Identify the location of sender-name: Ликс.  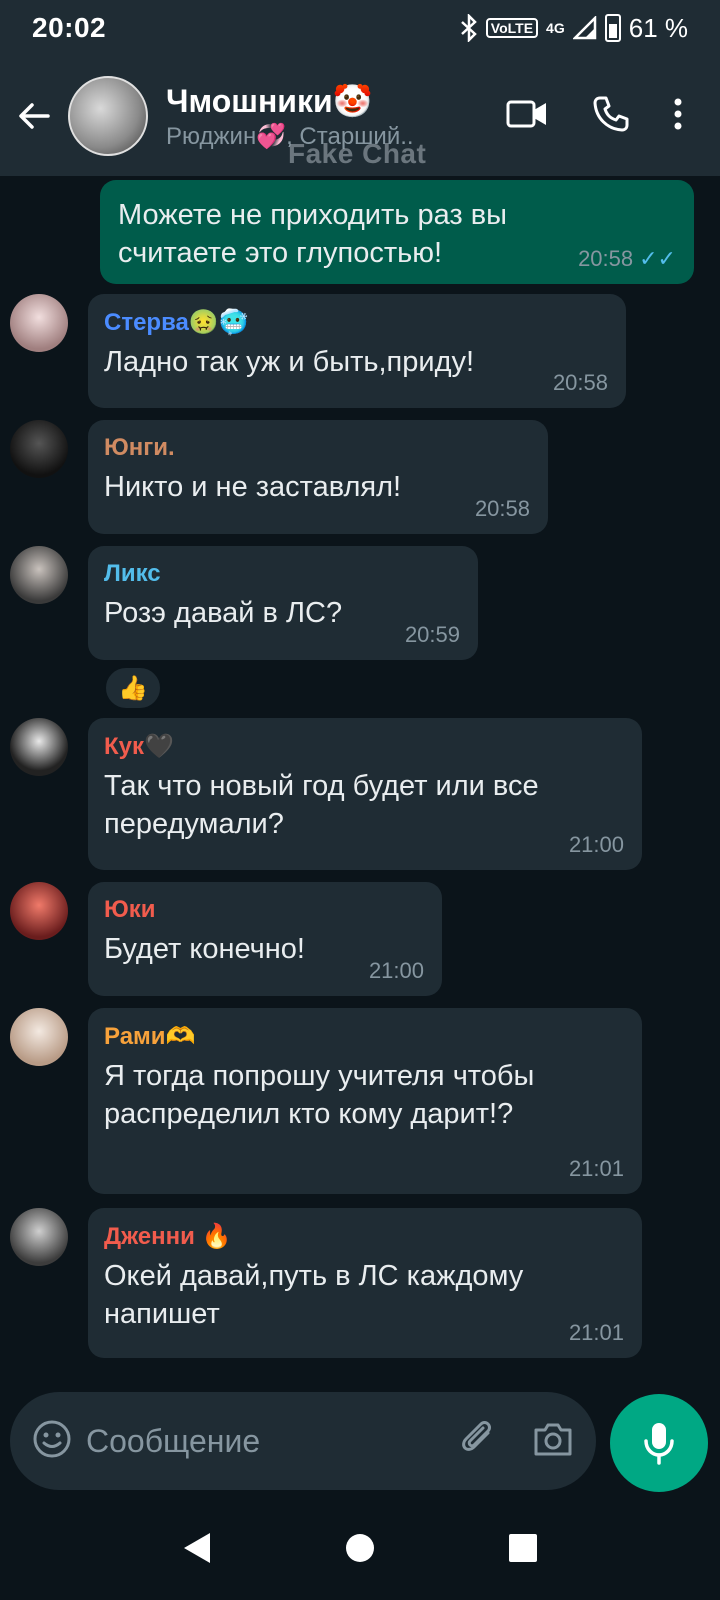
(132, 573).